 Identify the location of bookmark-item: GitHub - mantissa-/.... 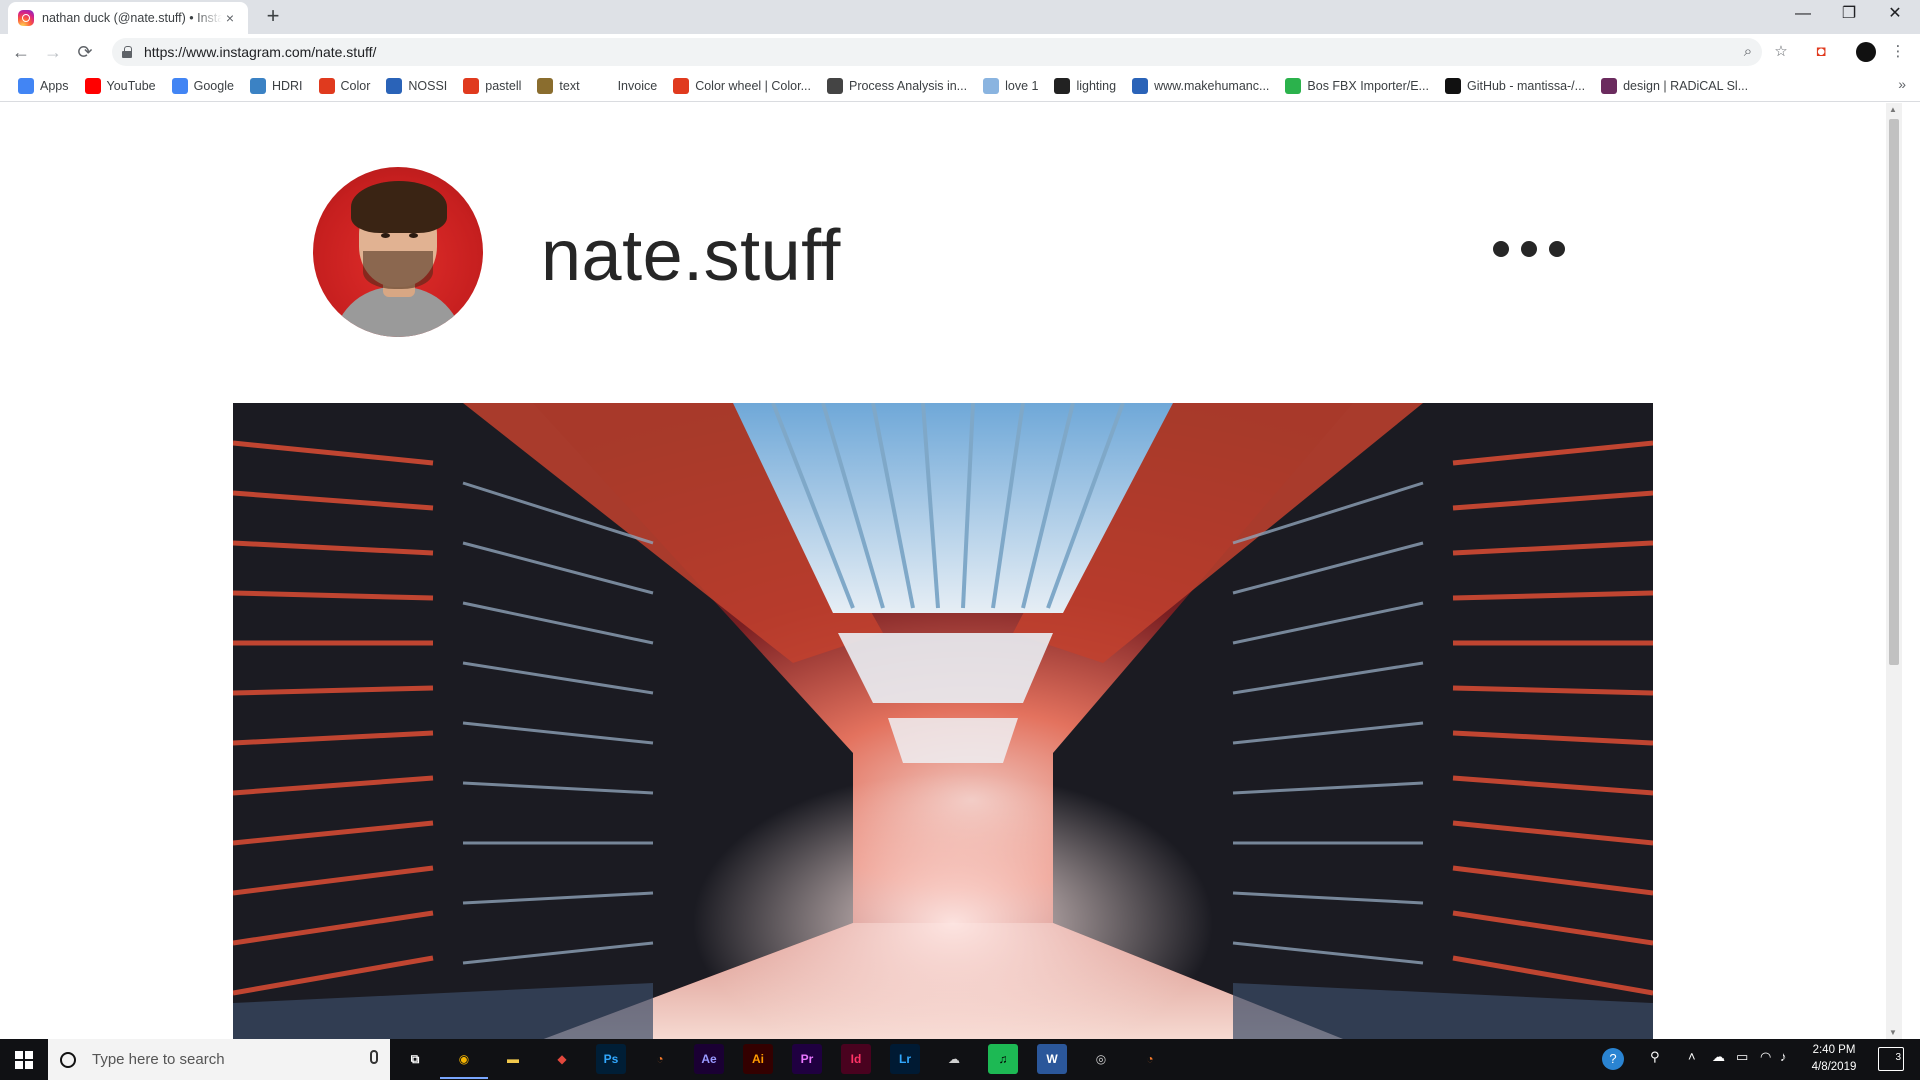
(1515, 86).